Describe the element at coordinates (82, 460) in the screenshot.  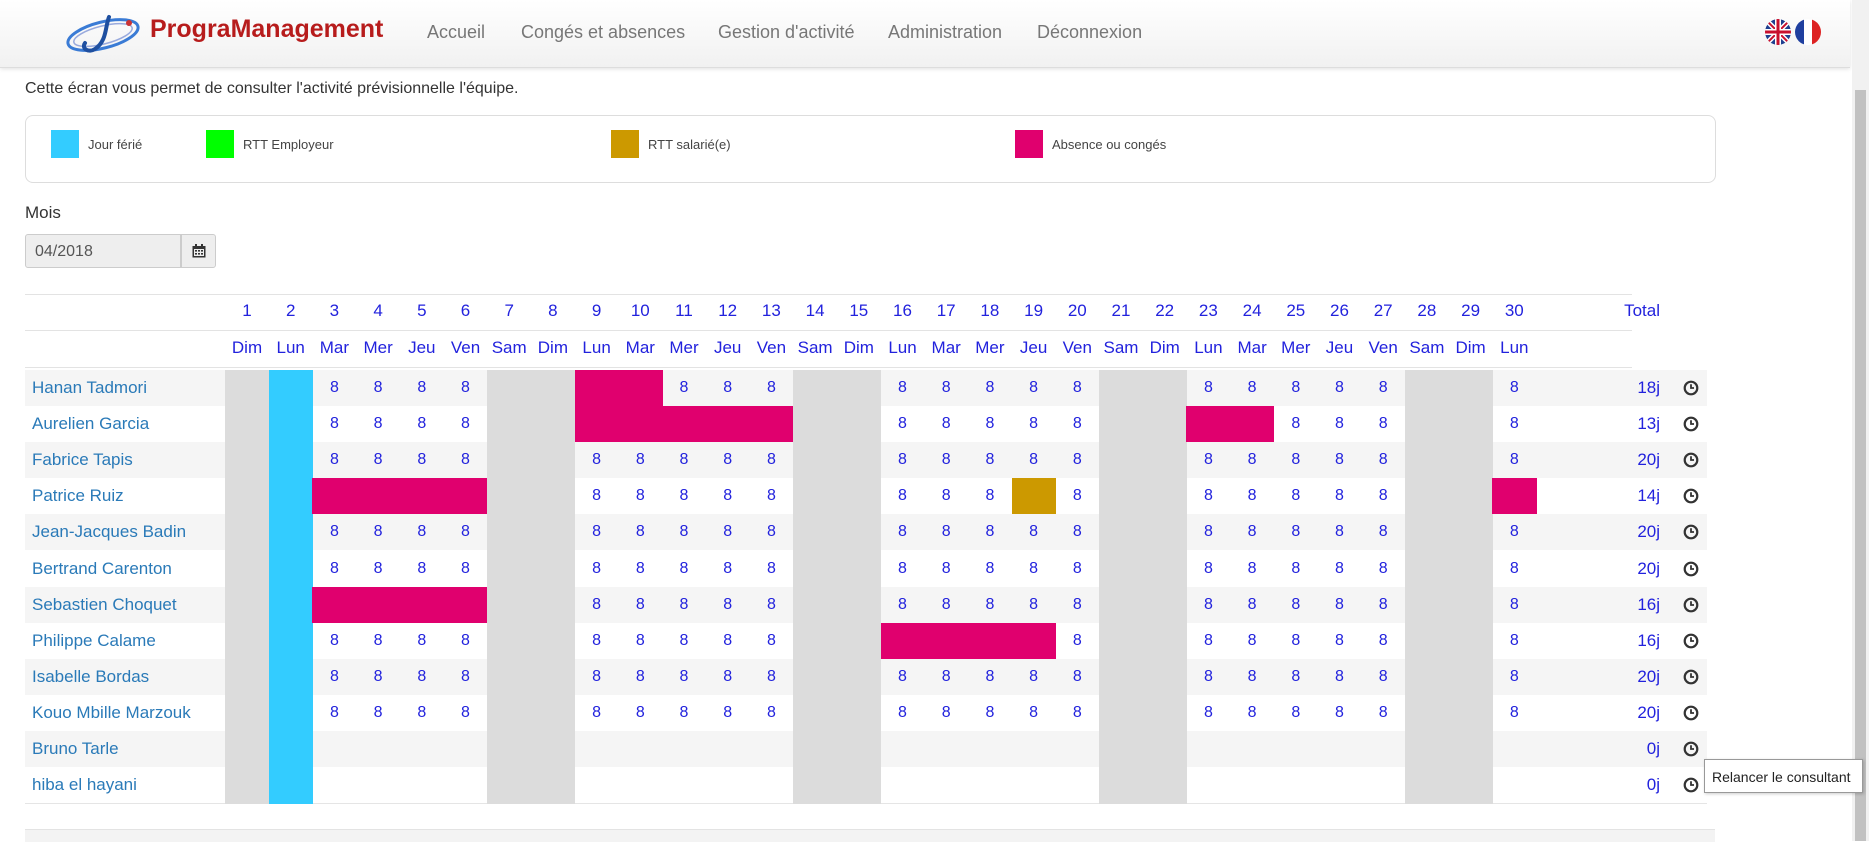
I see `employee-name: Fabrice Tapis` at that location.